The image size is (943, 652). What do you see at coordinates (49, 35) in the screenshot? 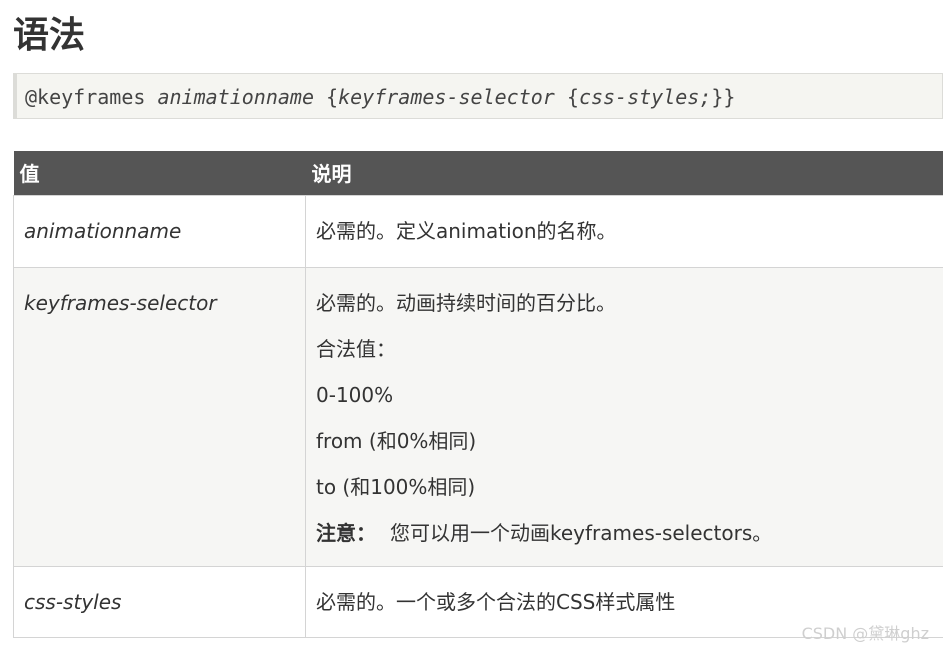
I see `section-heading: 语法` at bounding box center [49, 35].